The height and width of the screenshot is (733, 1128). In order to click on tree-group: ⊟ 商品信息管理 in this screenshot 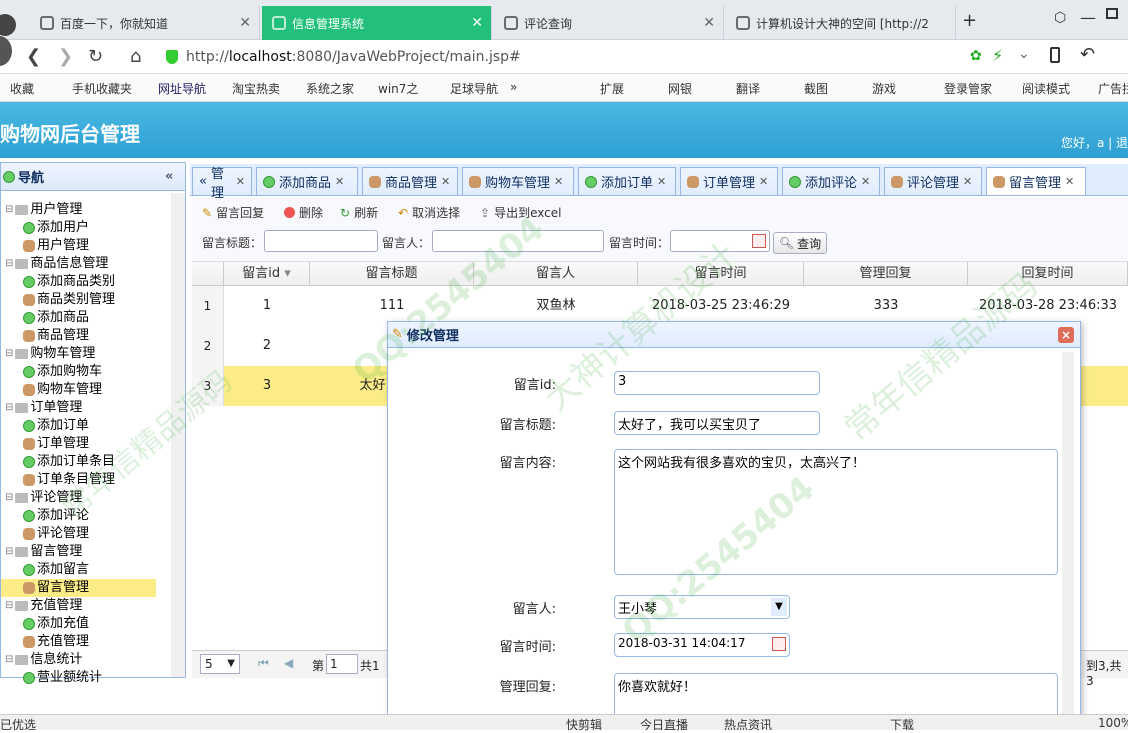, I will do `click(78, 264)`.